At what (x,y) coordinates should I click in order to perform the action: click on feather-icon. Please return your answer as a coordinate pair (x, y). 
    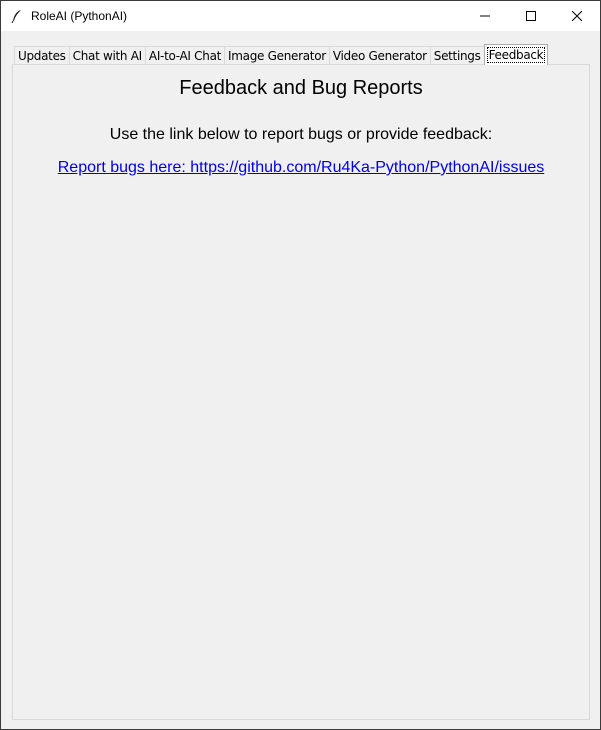
    Looking at the image, I should click on (17, 16).